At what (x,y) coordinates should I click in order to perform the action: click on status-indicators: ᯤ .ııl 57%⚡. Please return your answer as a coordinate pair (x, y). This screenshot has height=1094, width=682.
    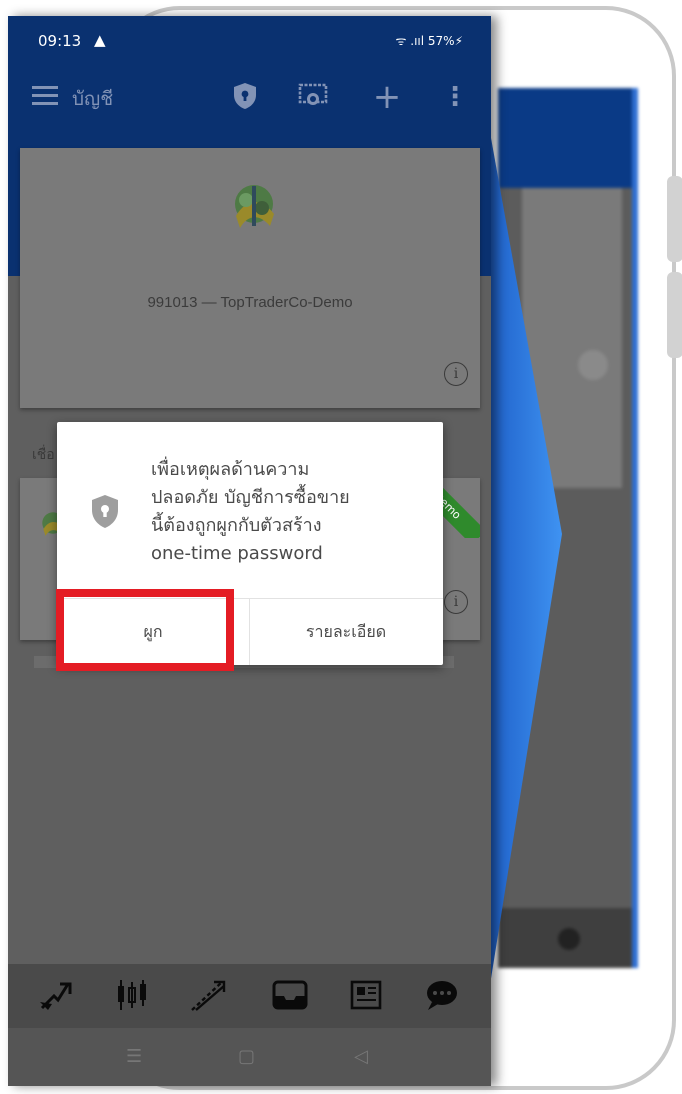
    Looking at the image, I should click on (429, 41).